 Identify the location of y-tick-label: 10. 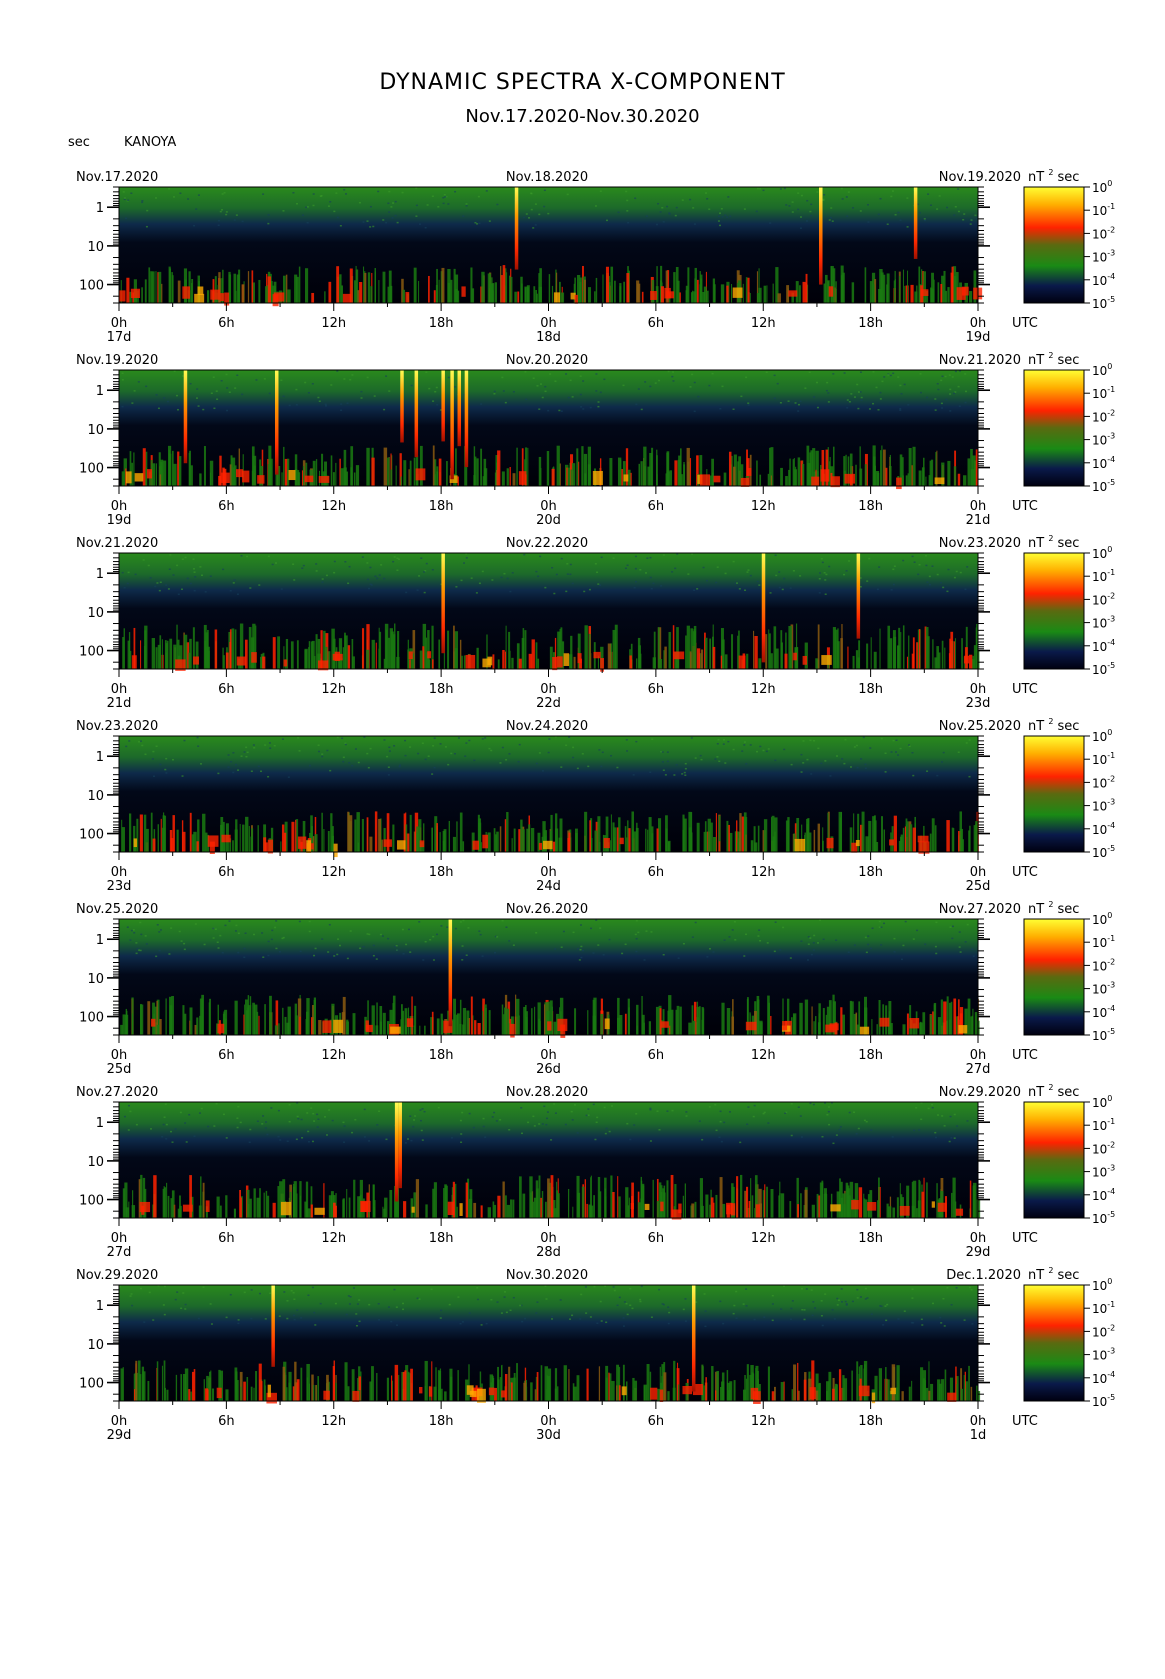
(95, 613).